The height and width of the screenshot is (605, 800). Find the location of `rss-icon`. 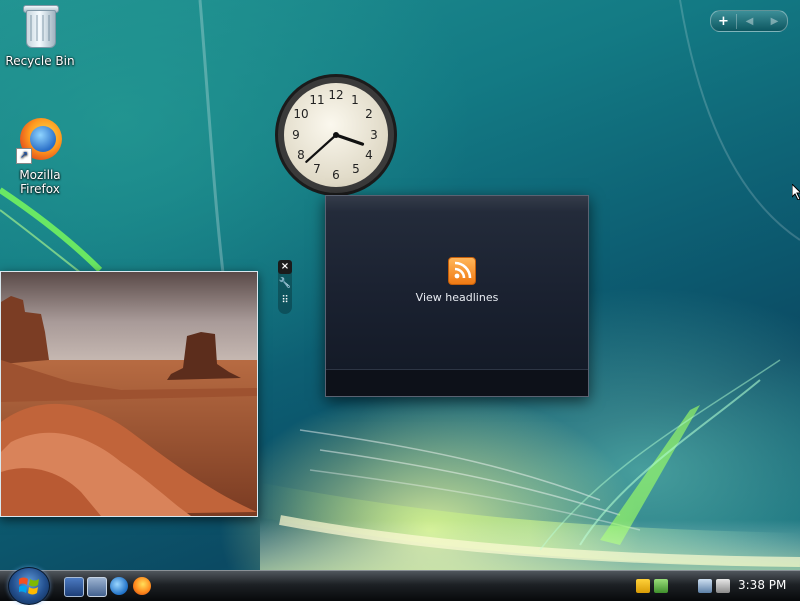

rss-icon is located at coordinates (462, 271).